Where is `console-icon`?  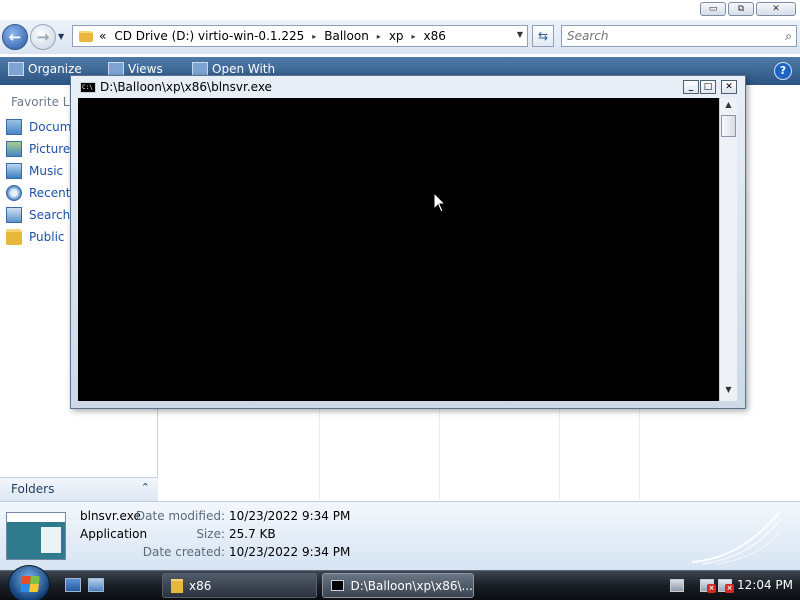 console-icon is located at coordinates (338, 585).